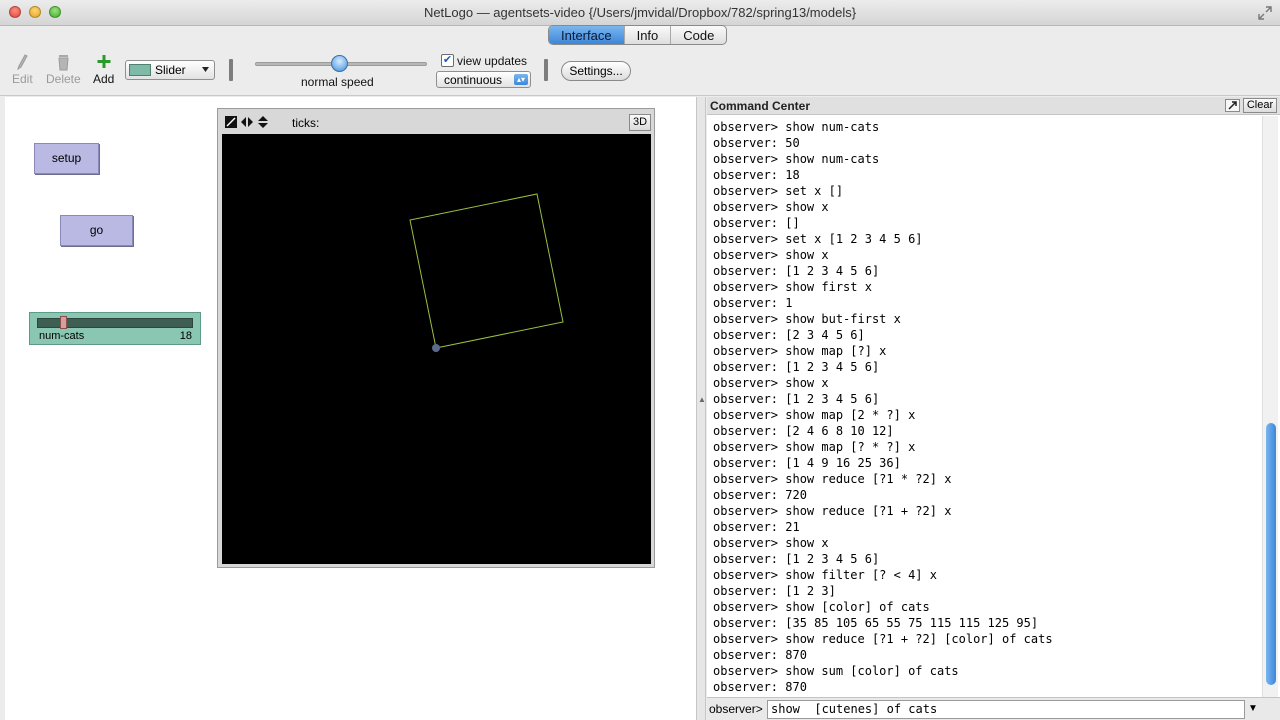 This screenshot has height=720, width=1280. I want to click on setup-button: setup, so click(66, 158).